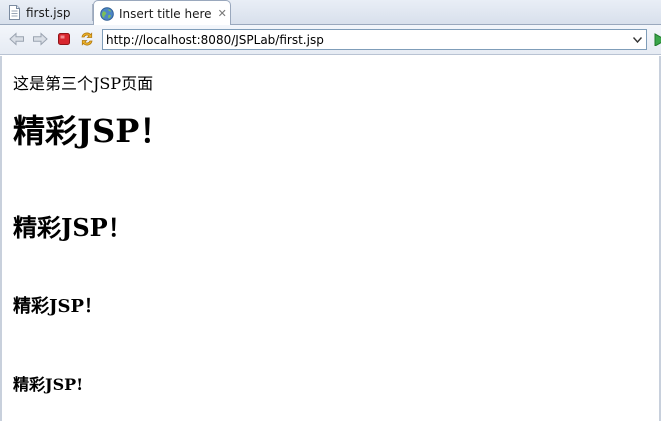 This screenshot has height=421, width=661. I want to click on go-button, so click(657, 39).